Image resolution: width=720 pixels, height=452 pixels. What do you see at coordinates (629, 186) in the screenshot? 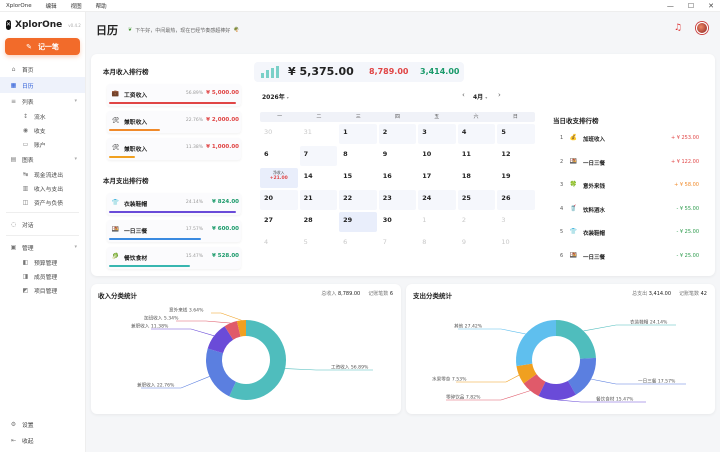
I see `day-rank-item: 3 🍀 意外来钱 + ¥ 58.00` at bounding box center [629, 186].